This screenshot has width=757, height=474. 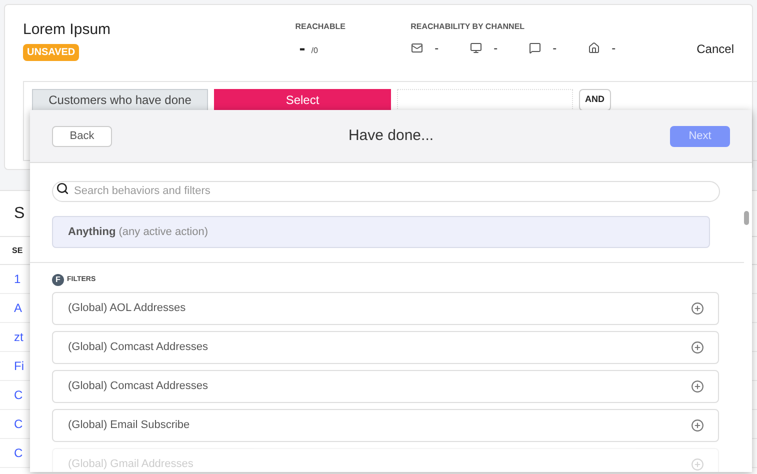 I want to click on scrollbar-thumb, so click(x=746, y=218).